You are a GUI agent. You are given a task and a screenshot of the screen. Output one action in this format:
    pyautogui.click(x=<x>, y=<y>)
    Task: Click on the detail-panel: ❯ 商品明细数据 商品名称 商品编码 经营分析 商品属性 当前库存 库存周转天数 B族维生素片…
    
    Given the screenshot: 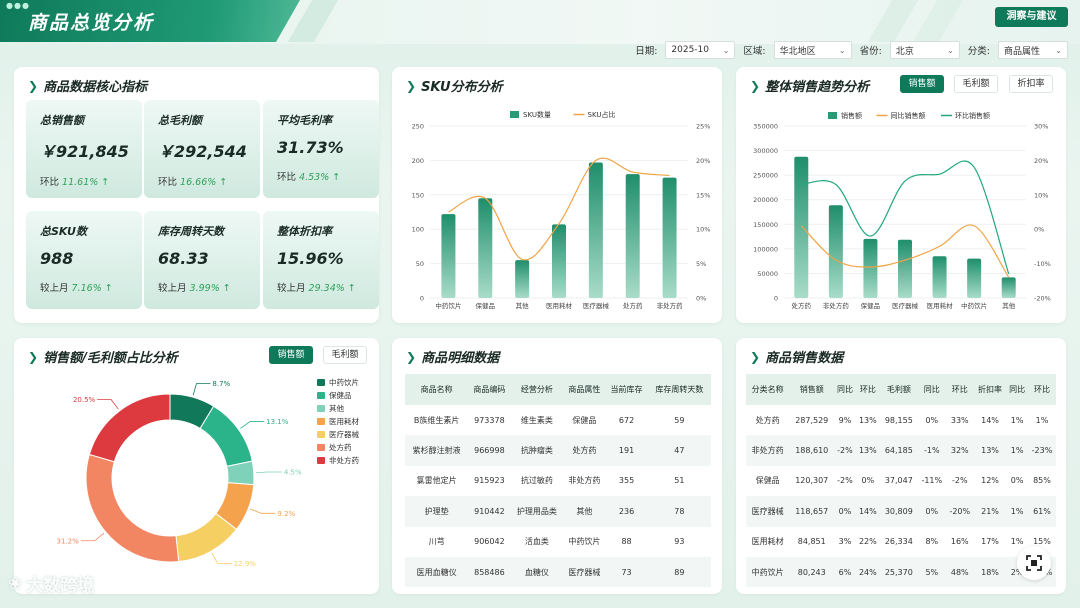 What is the action you would take?
    pyautogui.click(x=557, y=466)
    